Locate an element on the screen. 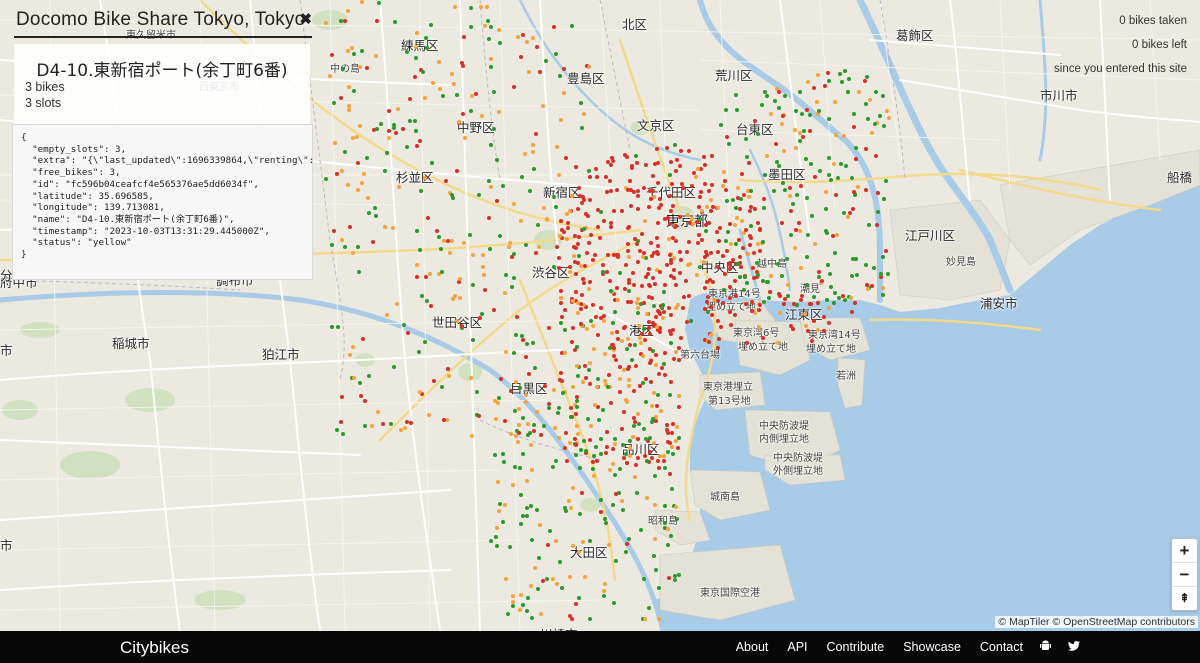 Image resolution: width=1200 pixels, height=663 pixels. nav-api: API is located at coordinates (797, 647).